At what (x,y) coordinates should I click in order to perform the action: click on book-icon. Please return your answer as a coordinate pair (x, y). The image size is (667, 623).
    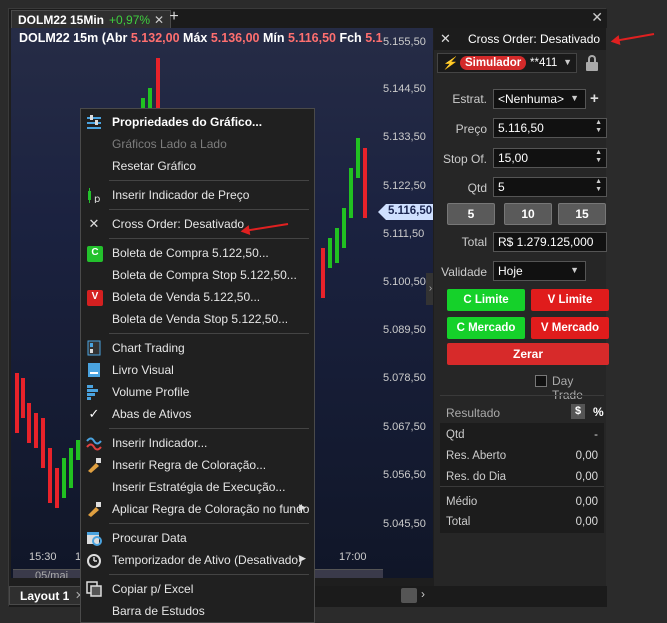
    Looking at the image, I should click on (94, 370).